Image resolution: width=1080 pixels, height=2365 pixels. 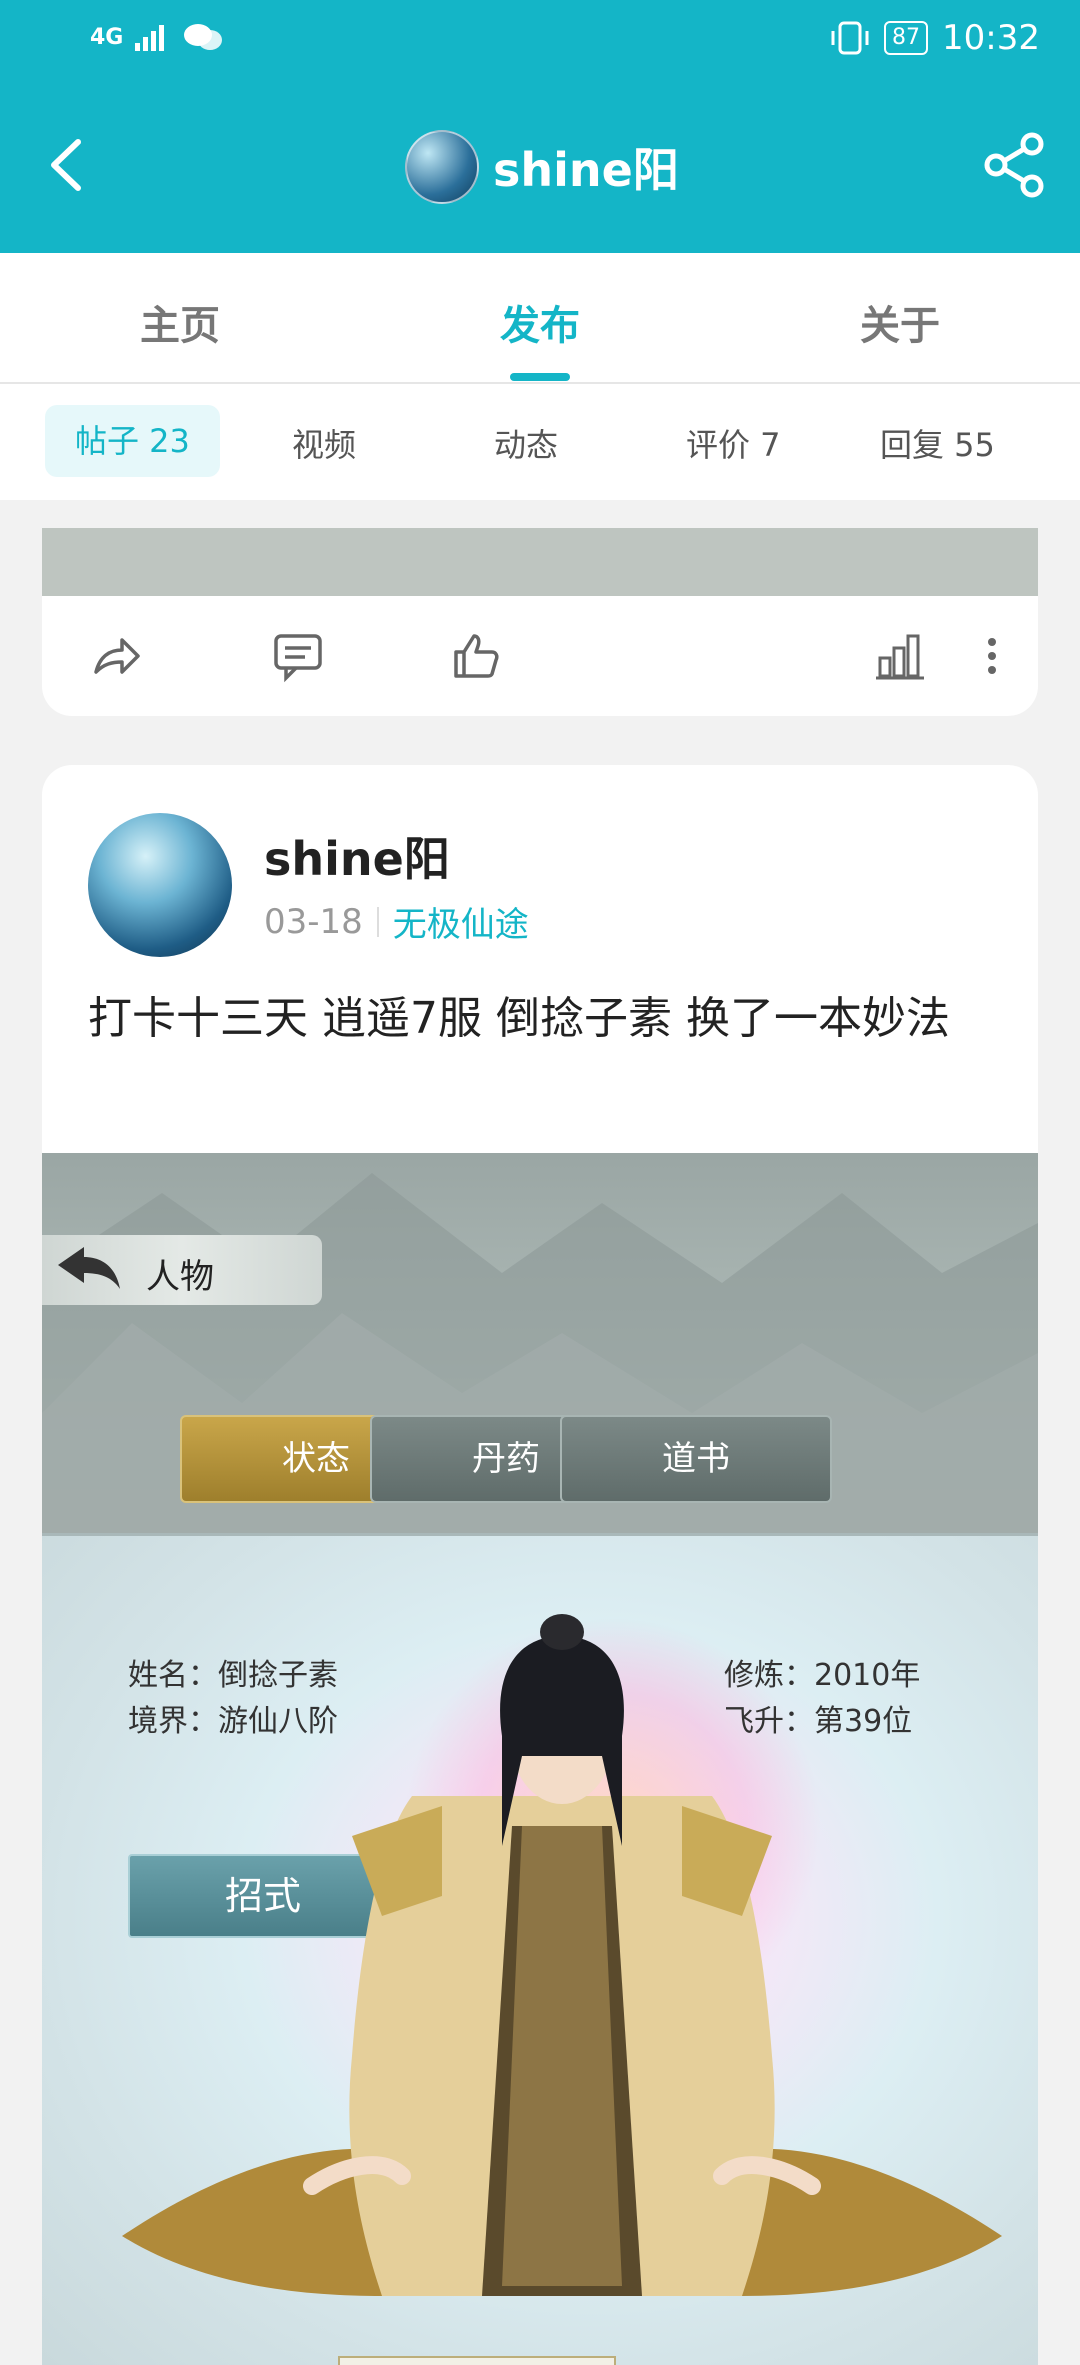 I want to click on post-image-partial, so click(x=540, y=562).